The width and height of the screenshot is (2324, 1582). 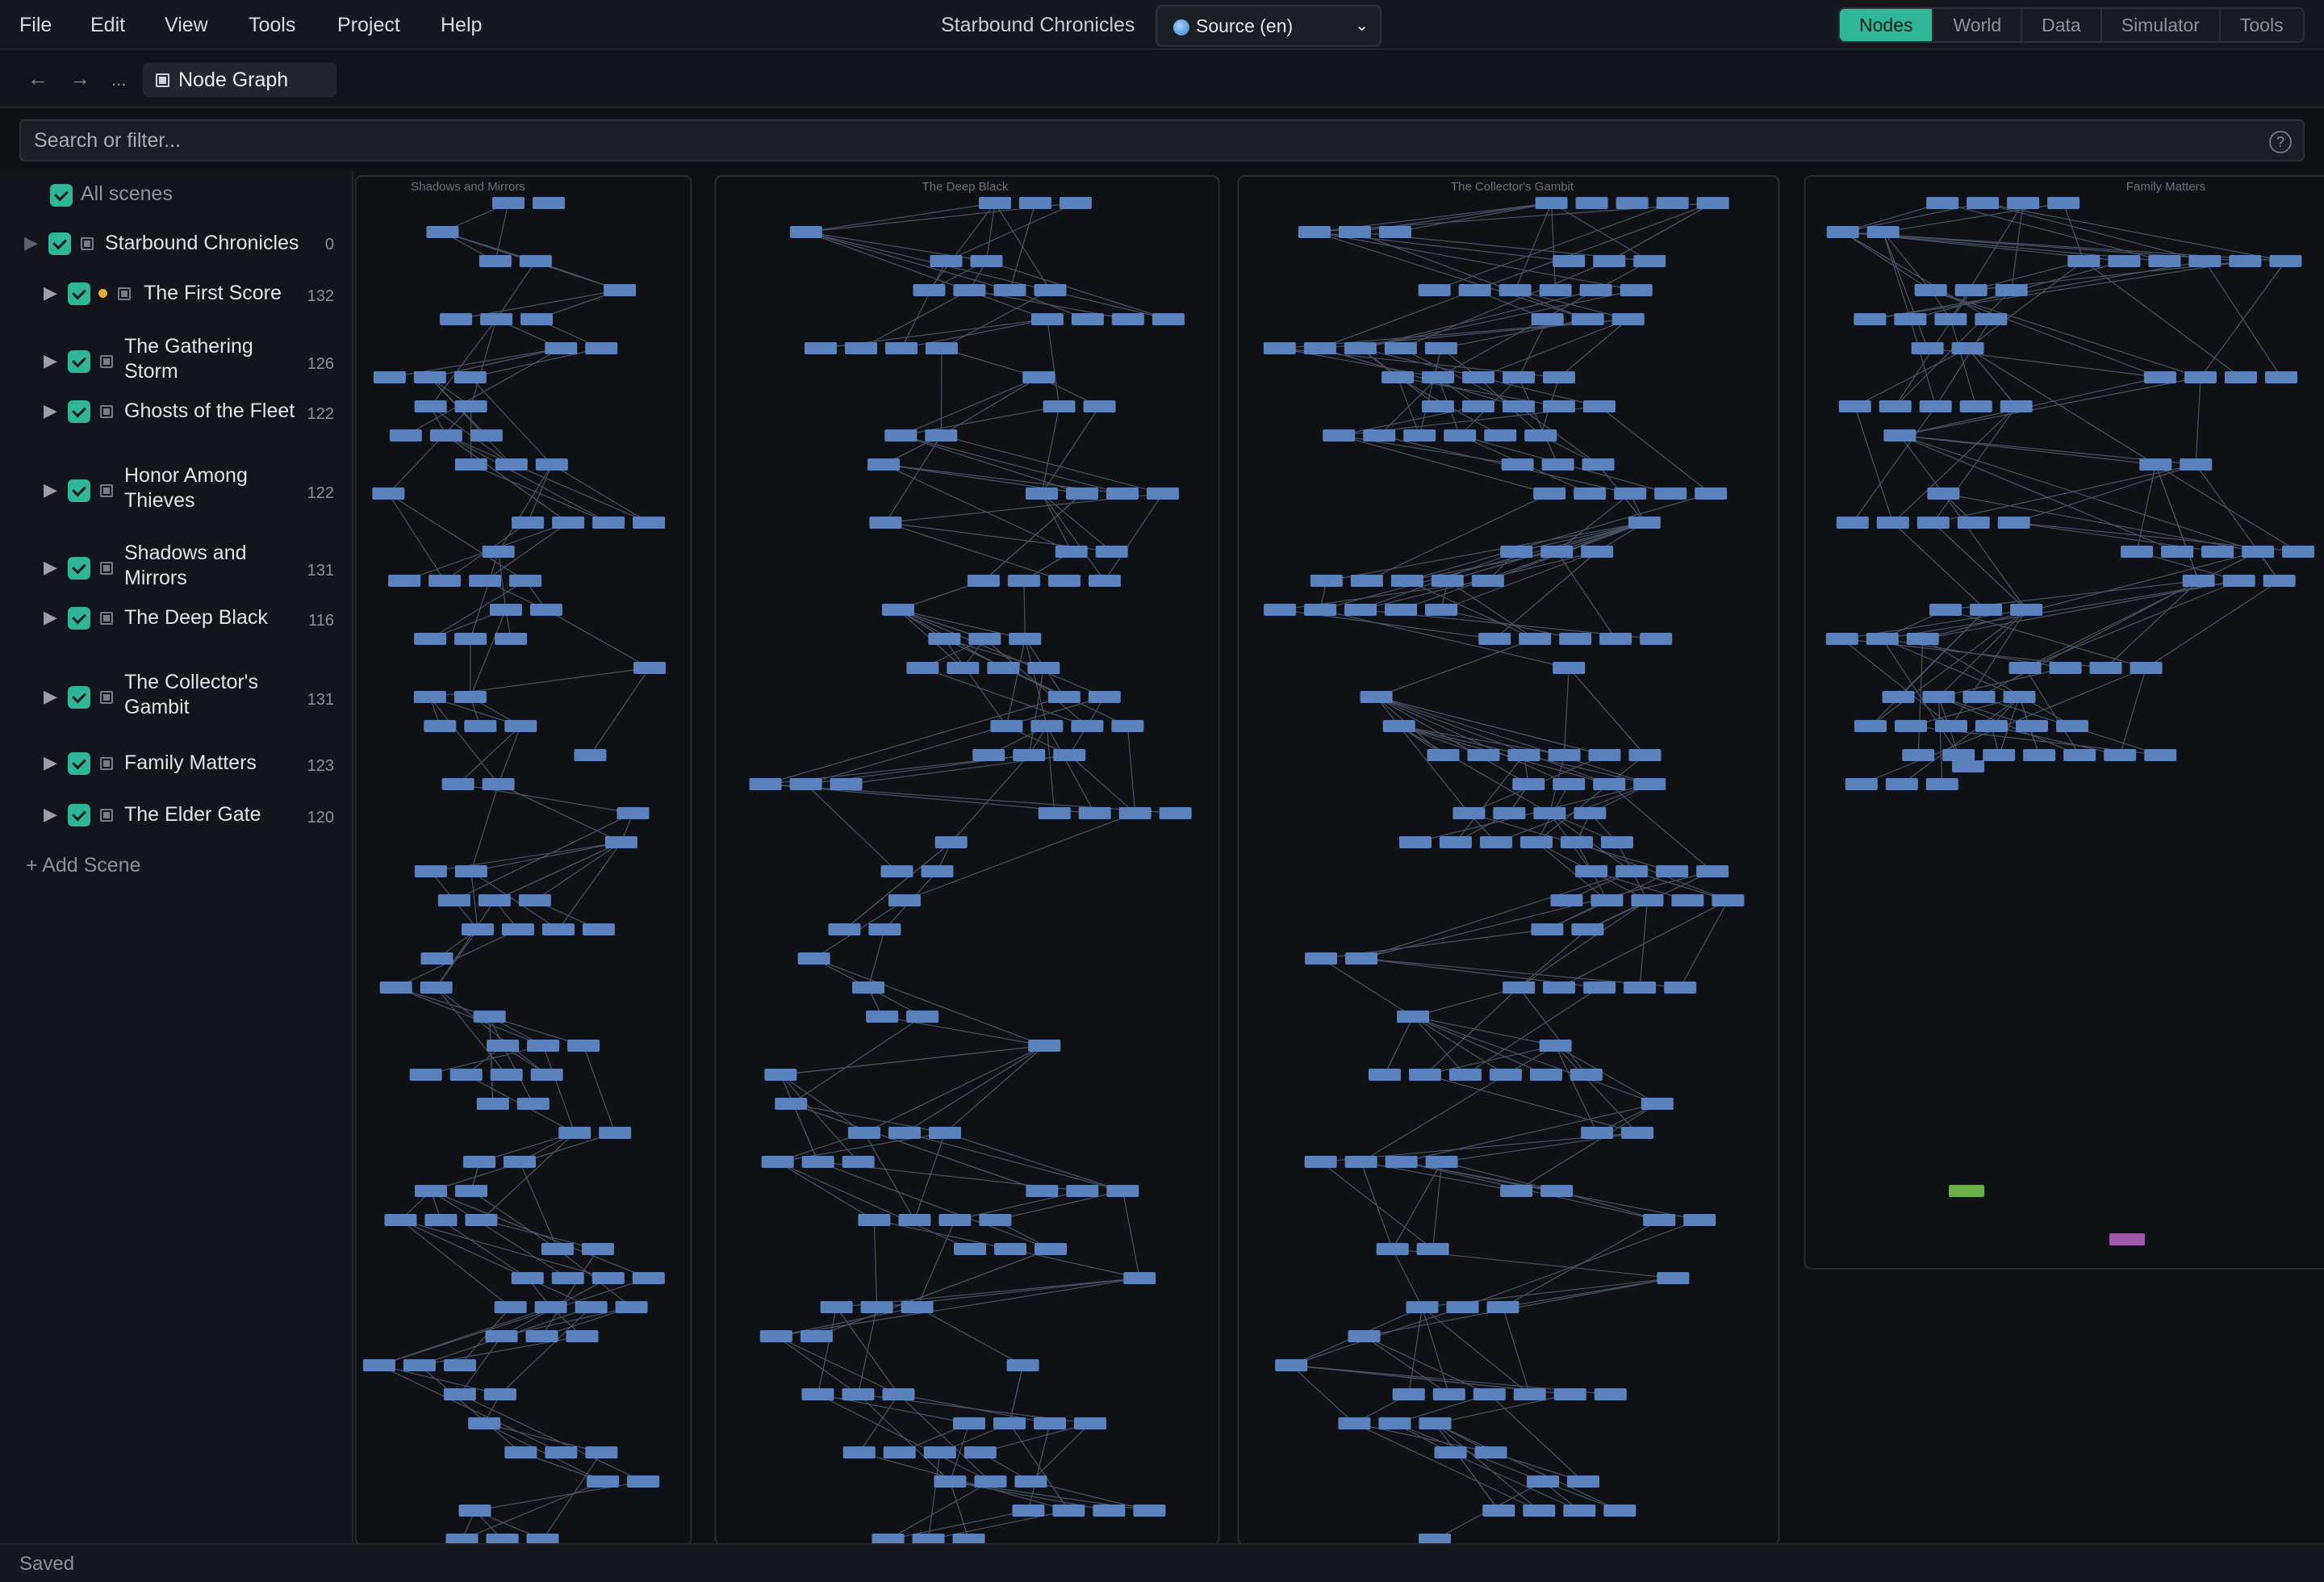 I want to click on scene-name: The Deep Black, so click(x=196, y=617).